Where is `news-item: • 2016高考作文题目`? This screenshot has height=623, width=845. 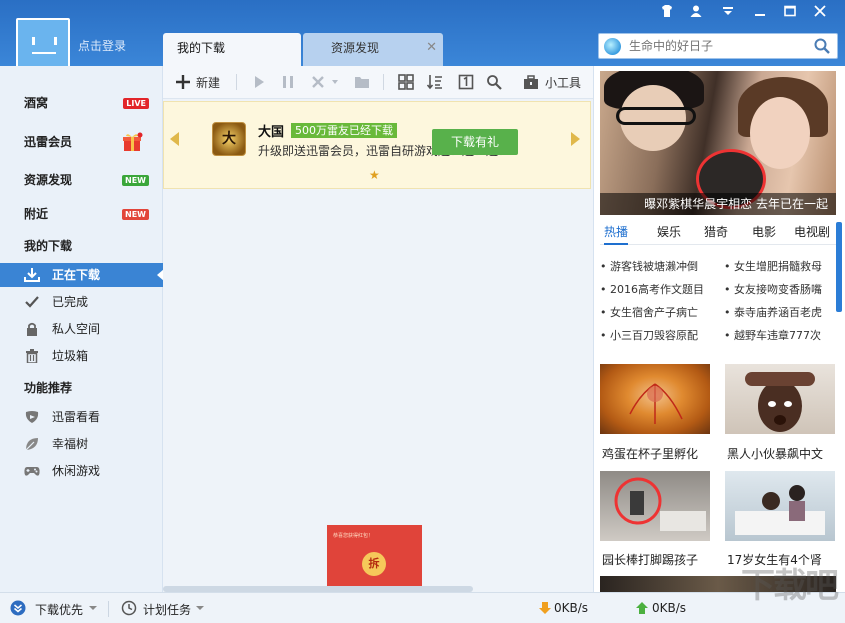
news-item: • 2016高考作文题目 is located at coordinates (652, 289).